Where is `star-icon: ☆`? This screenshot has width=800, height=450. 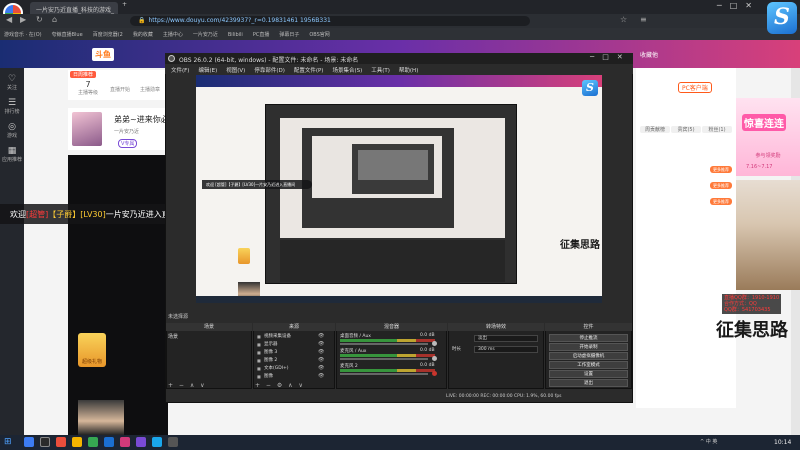 star-icon: ☆ is located at coordinates (623, 19).